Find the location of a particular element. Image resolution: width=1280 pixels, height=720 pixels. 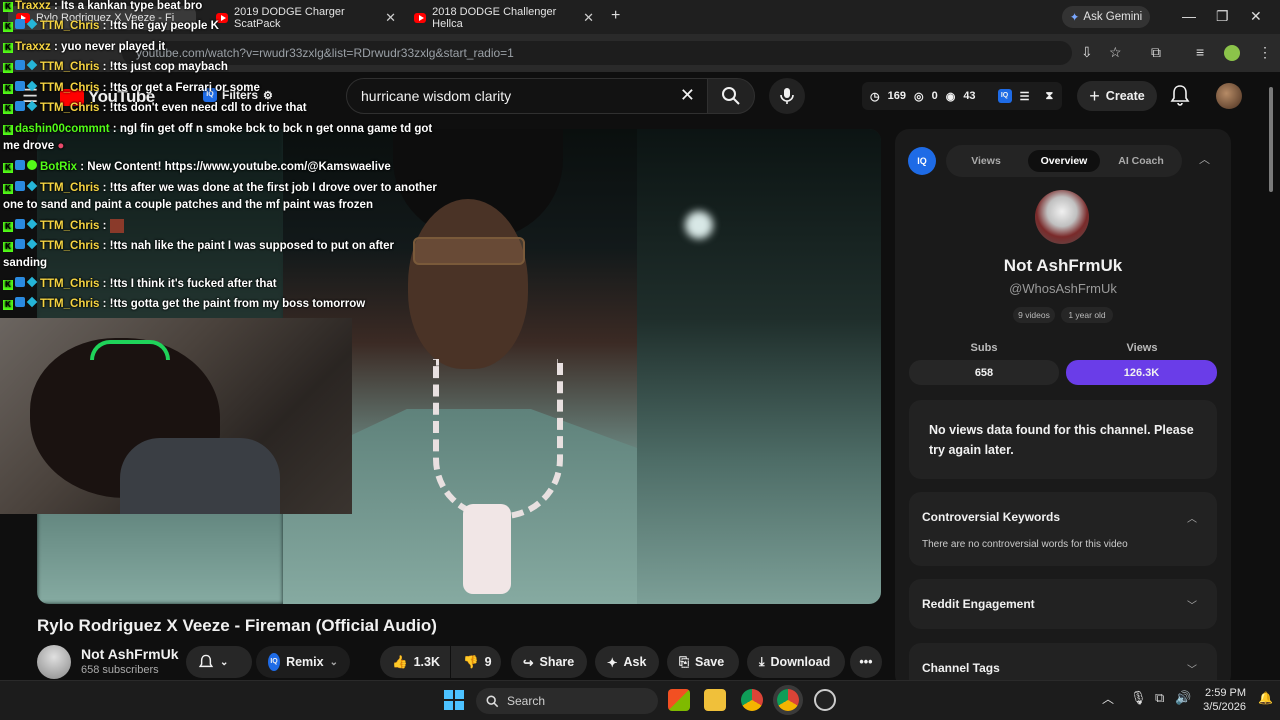

ask-button: ✦ Ask is located at coordinates (627, 662).